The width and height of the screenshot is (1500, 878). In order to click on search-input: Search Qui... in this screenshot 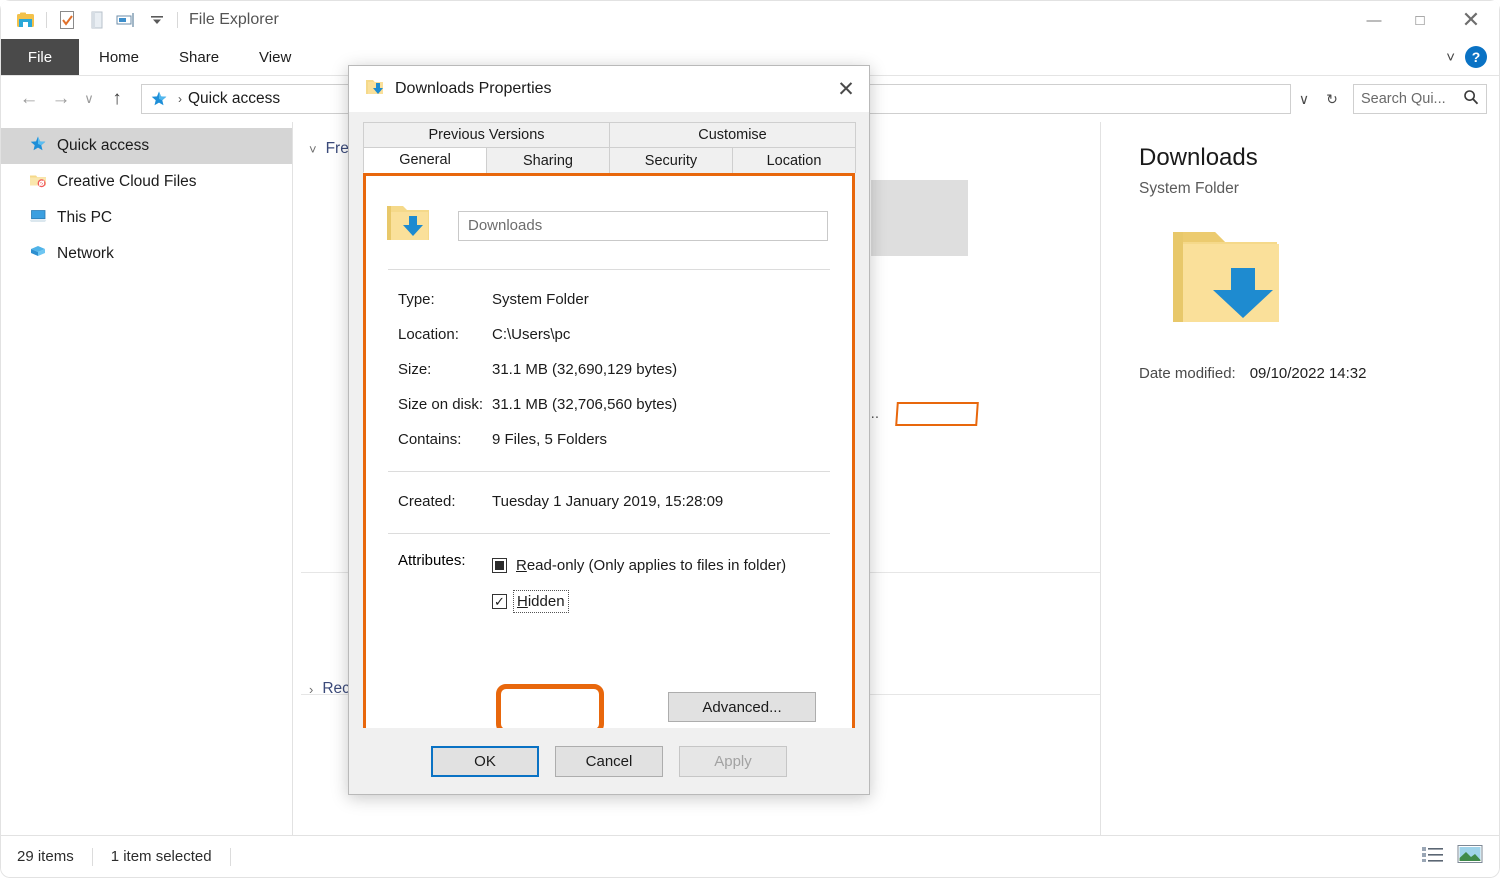, I will do `click(1420, 99)`.